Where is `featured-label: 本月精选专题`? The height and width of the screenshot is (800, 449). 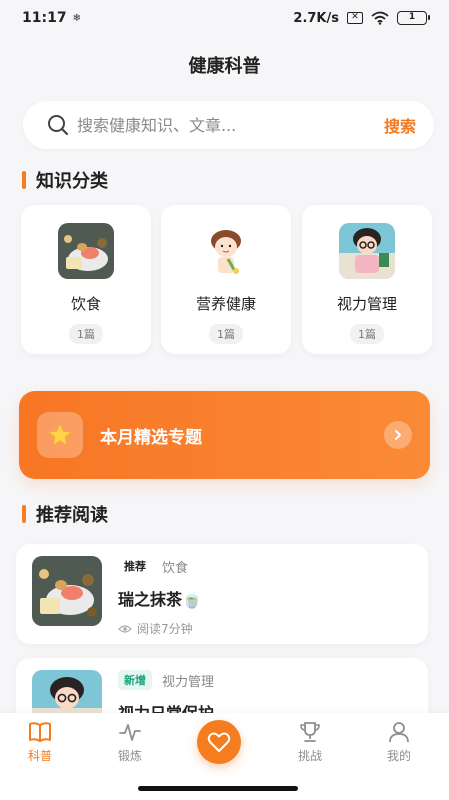
featured-label: 本月精选专题 is located at coordinates (151, 437).